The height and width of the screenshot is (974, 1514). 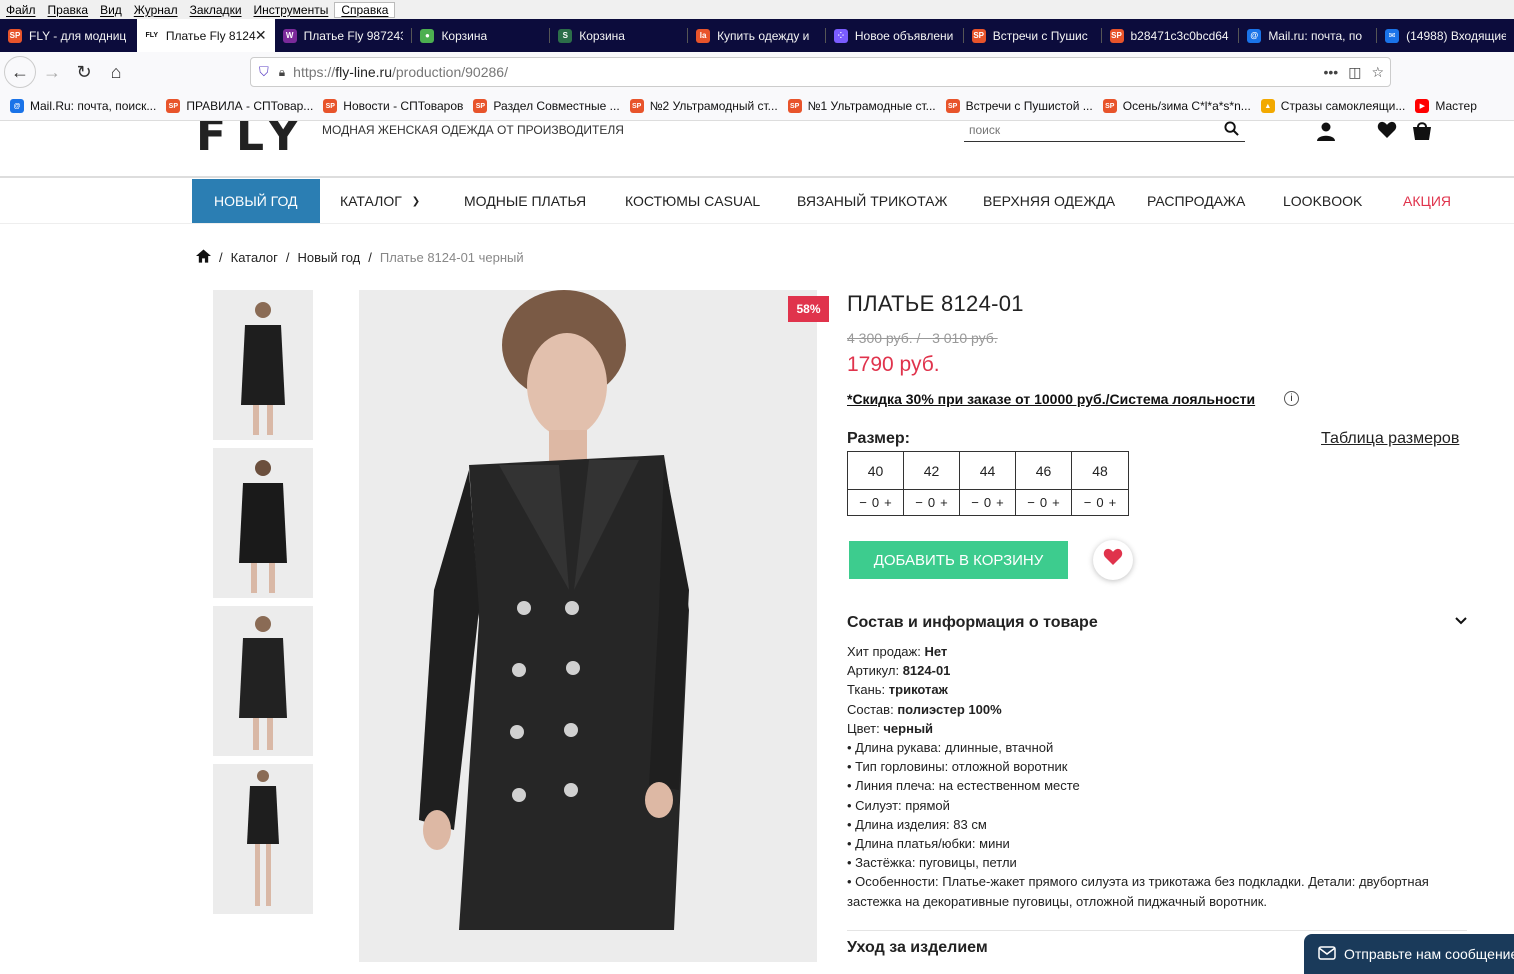 I want to click on search-icon, so click(x=1231, y=130).